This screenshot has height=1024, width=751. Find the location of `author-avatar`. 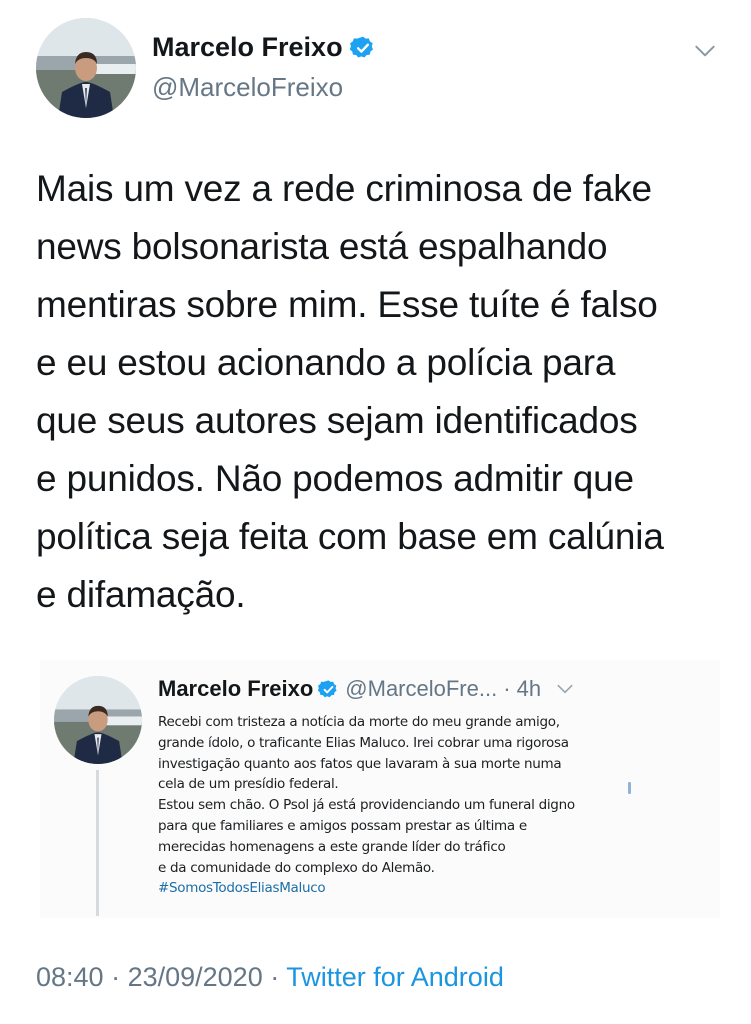

author-avatar is located at coordinates (86, 68).